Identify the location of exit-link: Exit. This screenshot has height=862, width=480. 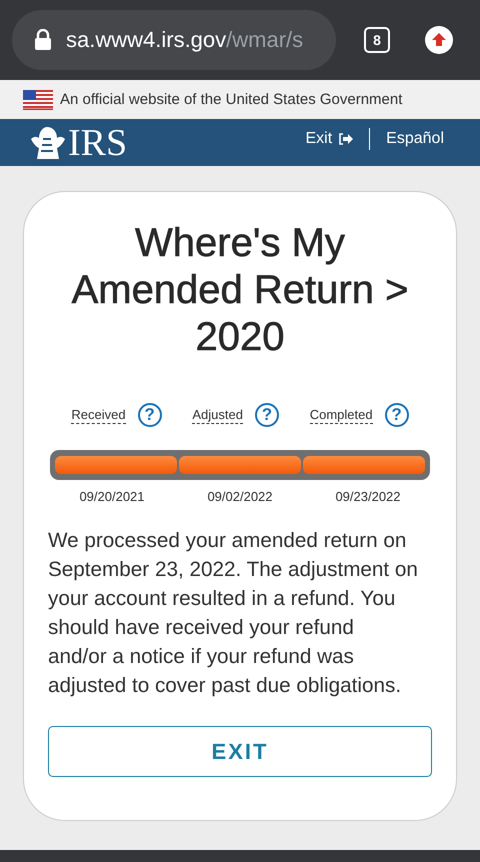
(319, 139).